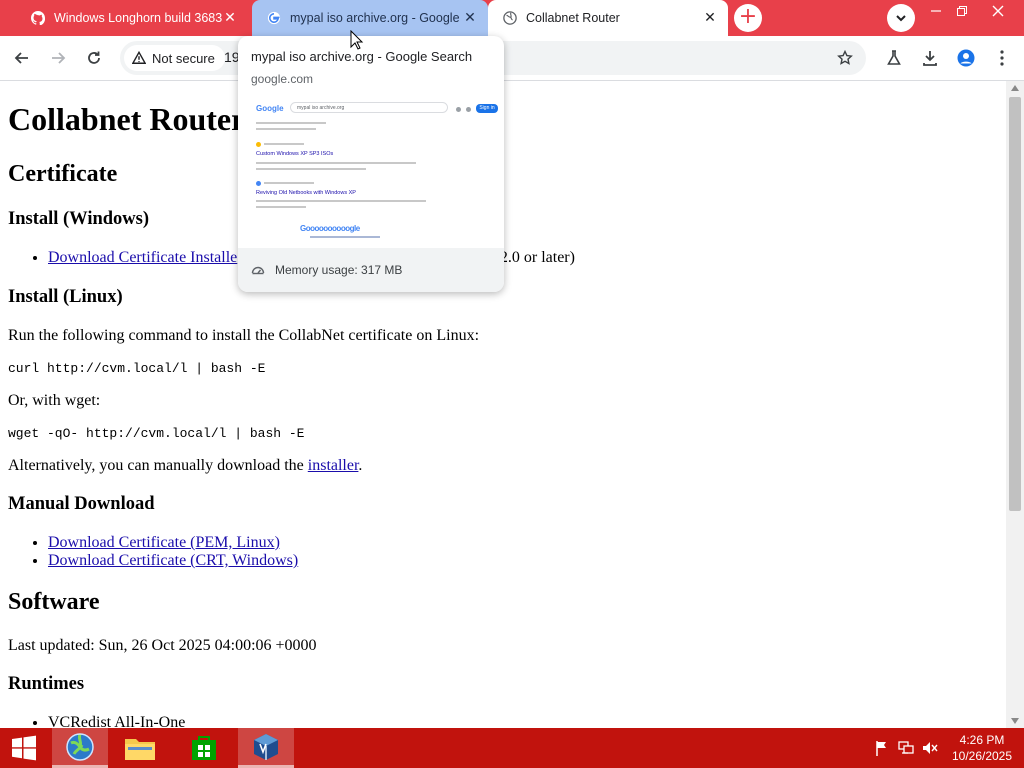  I want to click on reload-icon, so click(94, 57).